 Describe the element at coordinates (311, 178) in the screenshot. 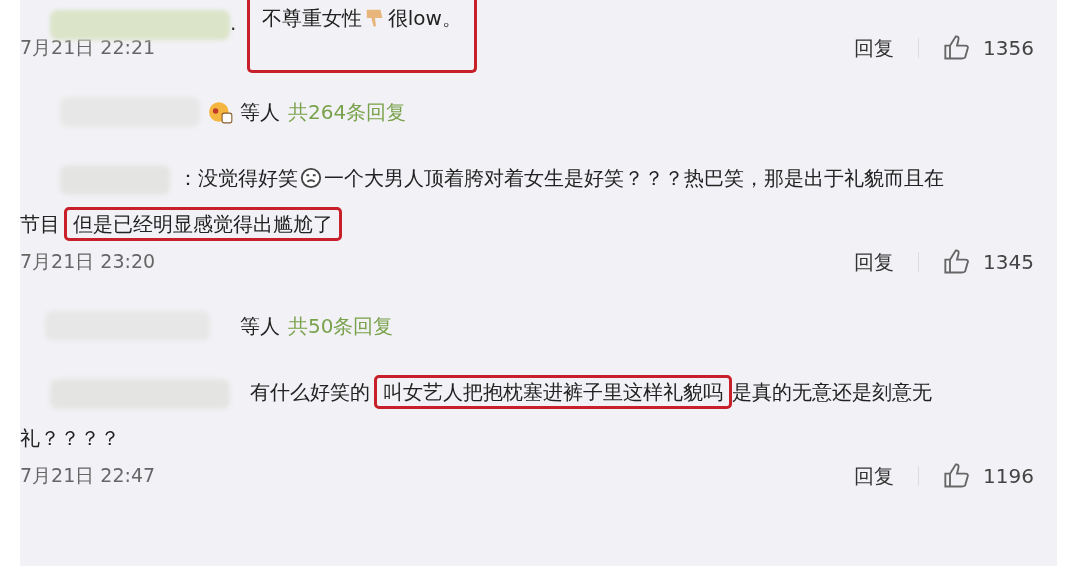

I see `face-icon` at that location.